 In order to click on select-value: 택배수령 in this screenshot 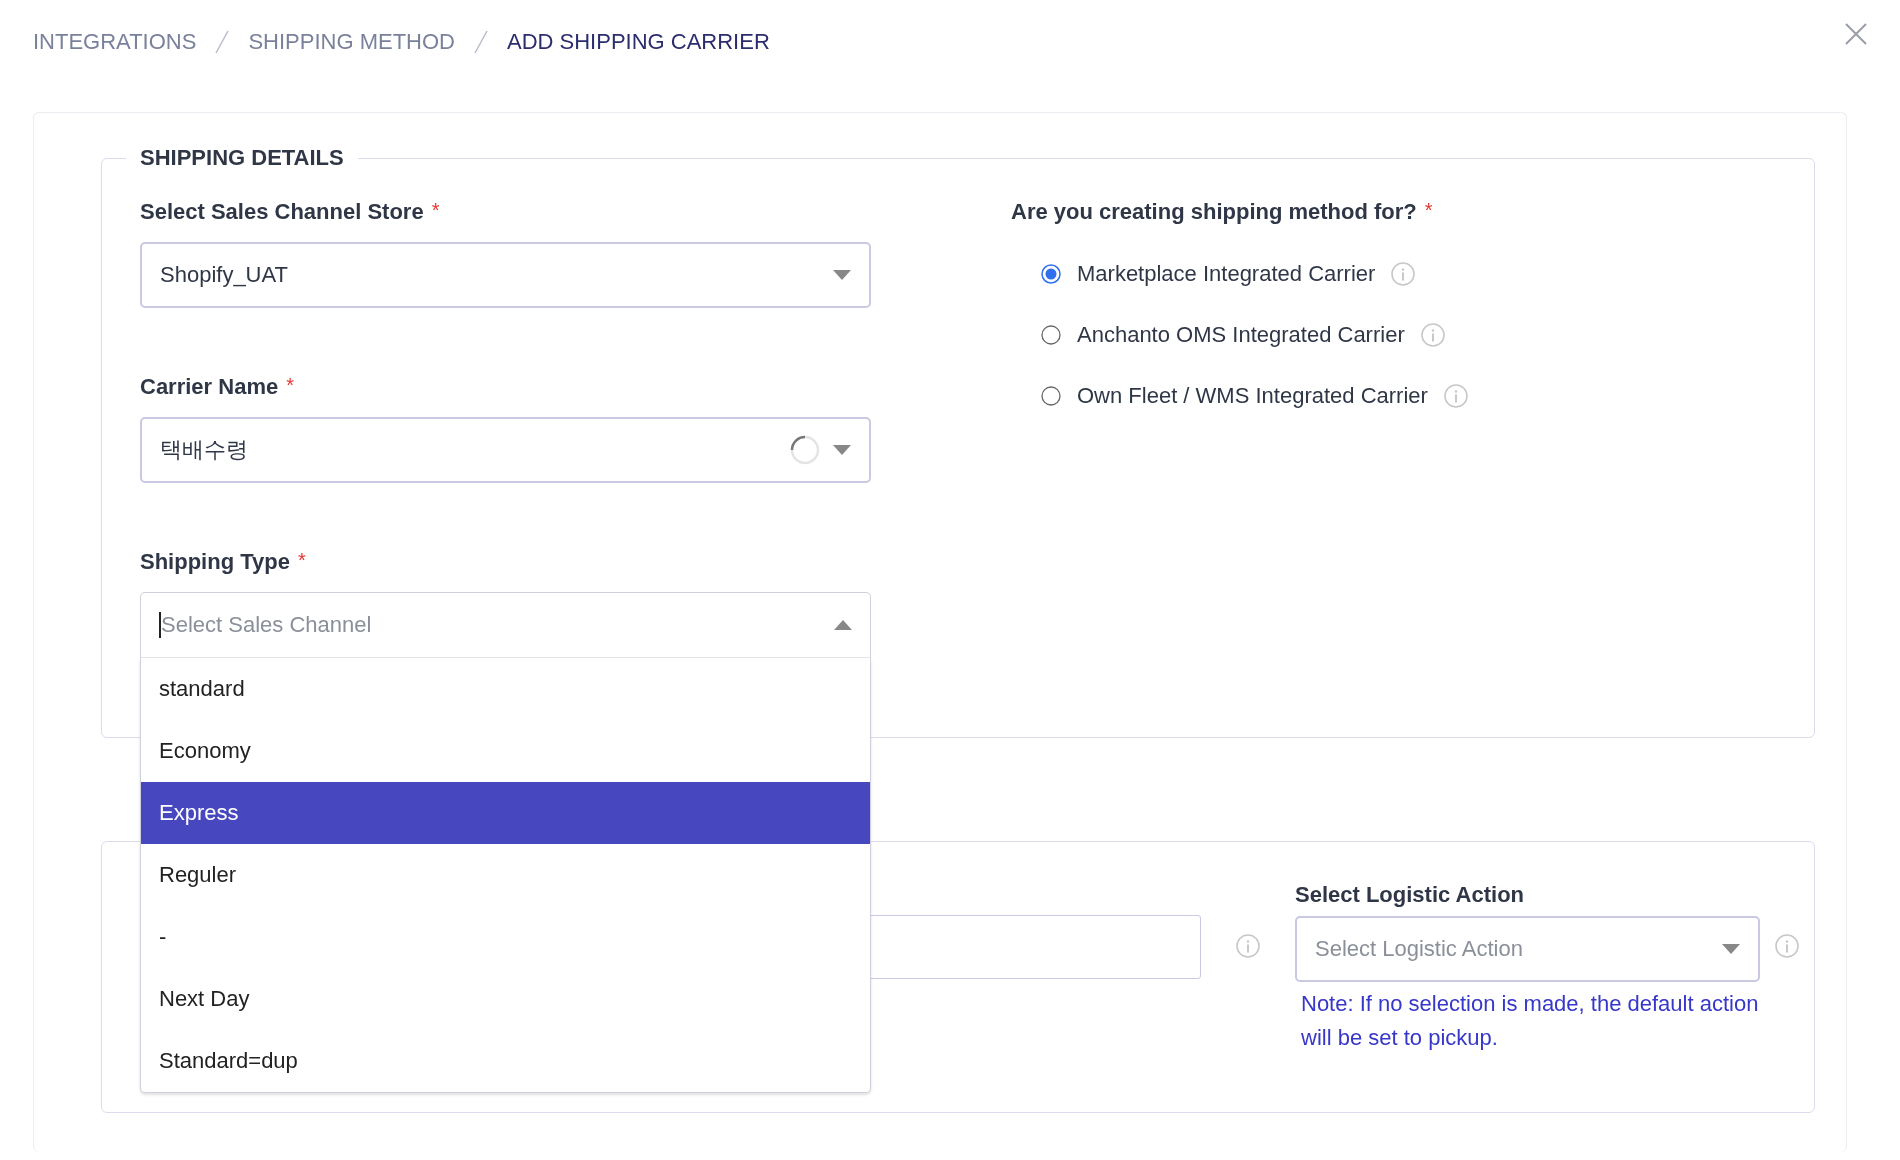, I will do `click(204, 450)`.